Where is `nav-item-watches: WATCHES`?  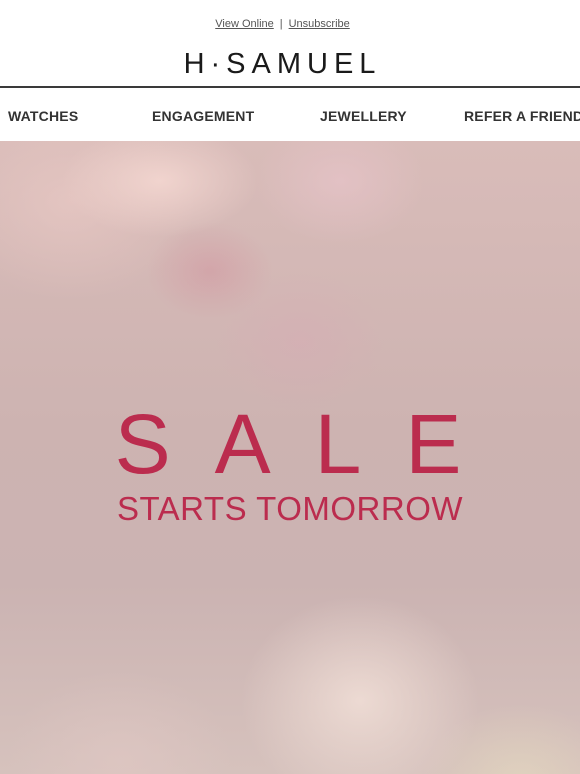
nav-item-watches: WATCHES is located at coordinates (43, 116).